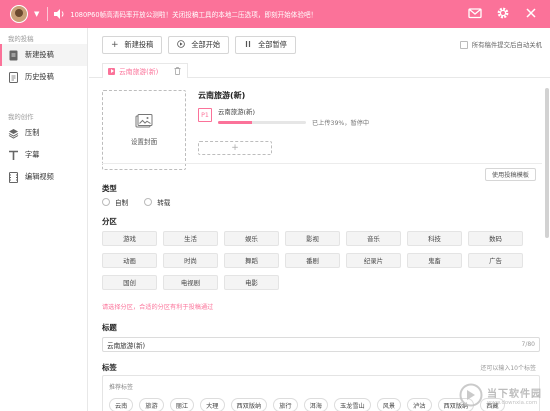 Image resolution: width=550 pixels, height=411 pixels. What do you see at coordinates (495, 260) in the screenshot?
I see `category-option: 广告` at bounding box center [495, 260].